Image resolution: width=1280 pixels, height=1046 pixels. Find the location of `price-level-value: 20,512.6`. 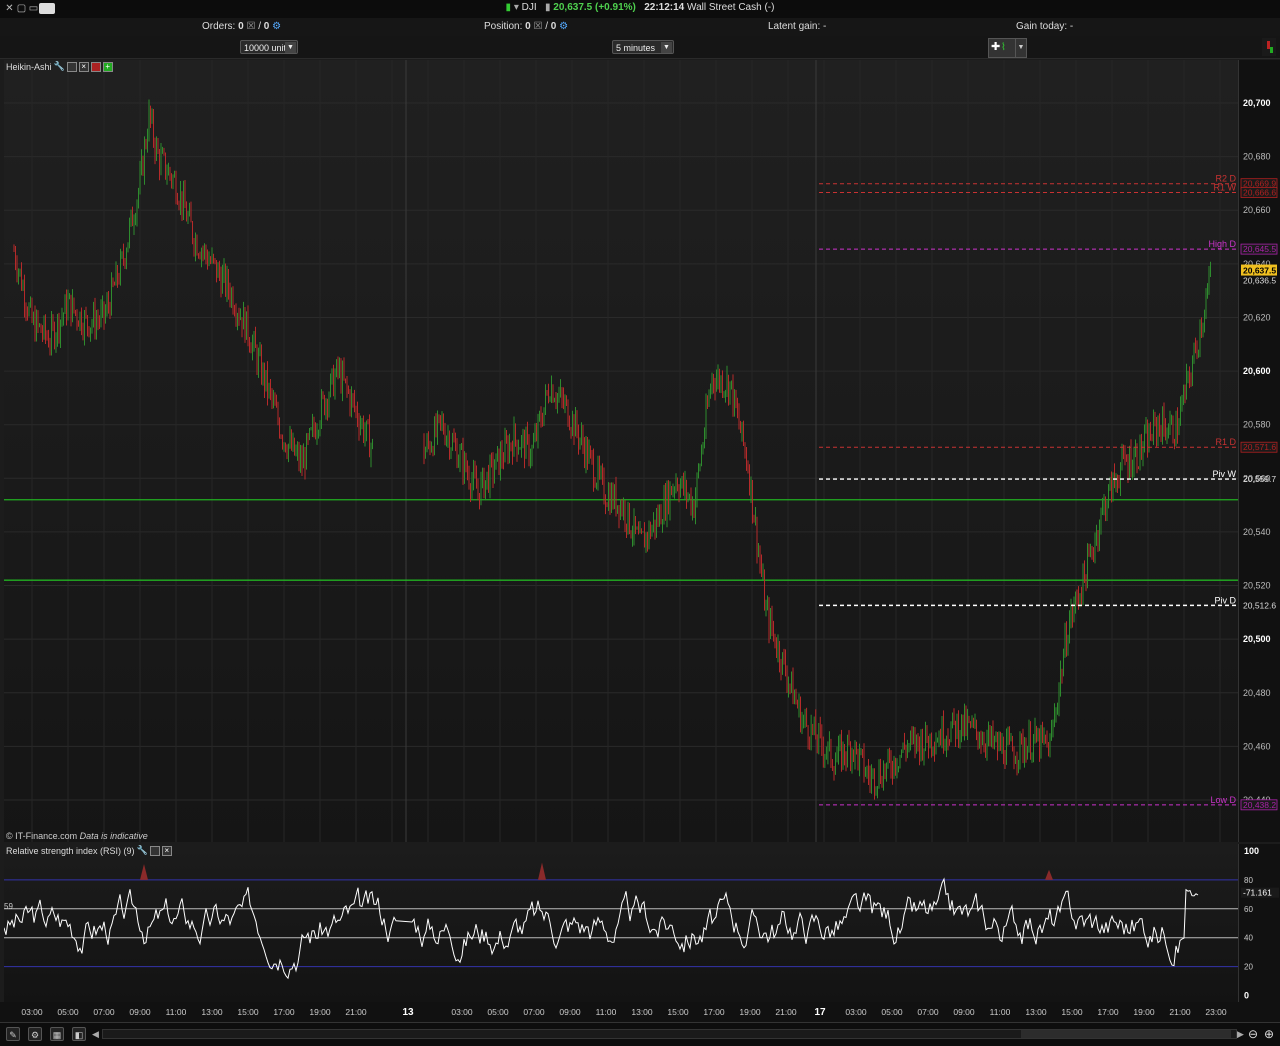

price-level-value: 20,512.6 is located at coordinates (1259, 605).